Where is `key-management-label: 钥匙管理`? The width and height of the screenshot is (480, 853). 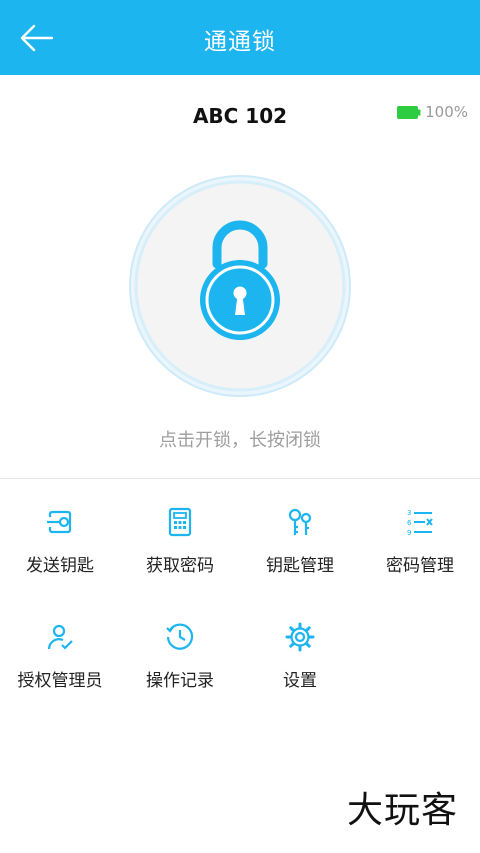
key-management-label: 钥匙管理 is located at coordinates (300, 566).